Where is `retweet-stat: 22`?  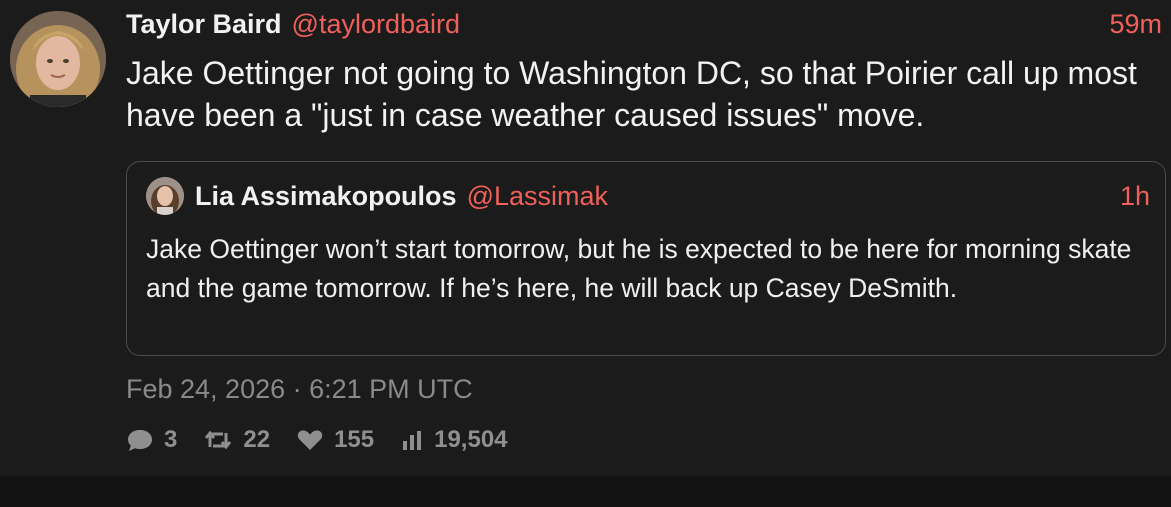 retweet-stat: 22 is located at coordinates (236, 440).